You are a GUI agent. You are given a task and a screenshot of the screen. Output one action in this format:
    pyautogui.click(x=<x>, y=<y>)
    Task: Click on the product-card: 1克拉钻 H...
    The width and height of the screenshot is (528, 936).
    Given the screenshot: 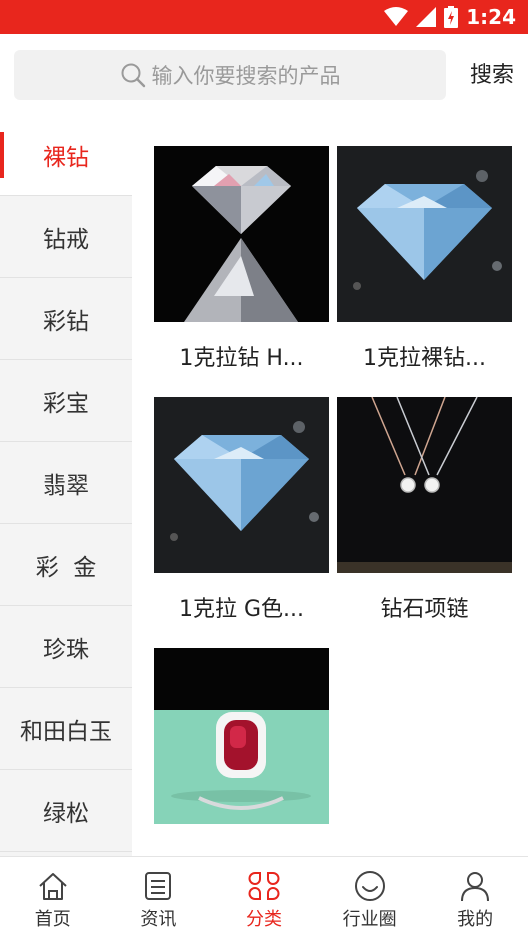 What is the action you would take?
    pyautogui.click(x=241, y=258)
    